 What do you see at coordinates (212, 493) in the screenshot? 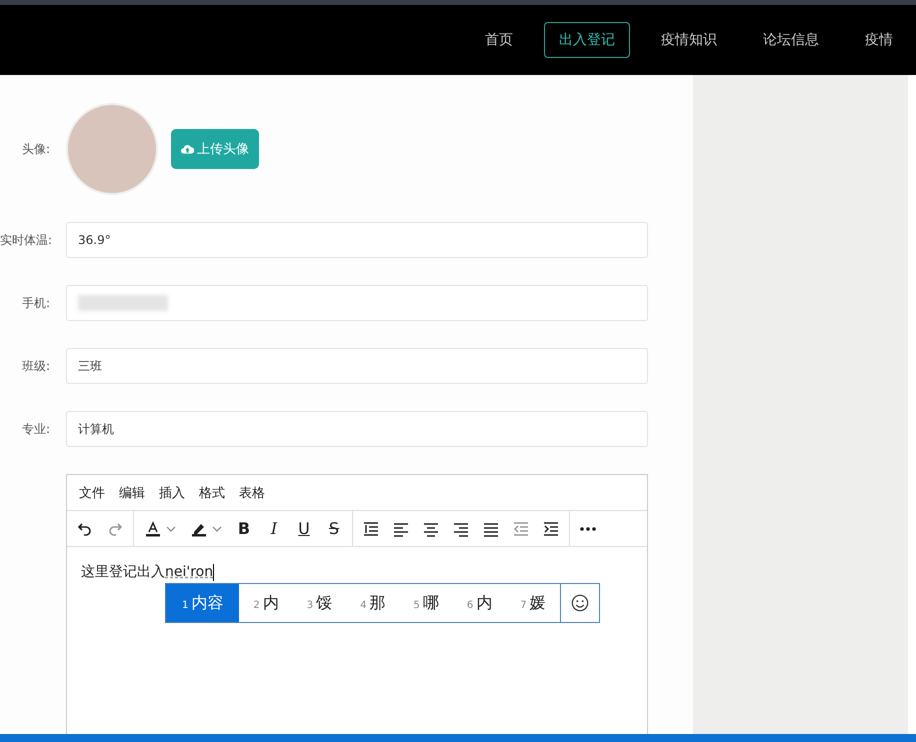
I see `menu-item: 格式` at bounding box center [212, 493].